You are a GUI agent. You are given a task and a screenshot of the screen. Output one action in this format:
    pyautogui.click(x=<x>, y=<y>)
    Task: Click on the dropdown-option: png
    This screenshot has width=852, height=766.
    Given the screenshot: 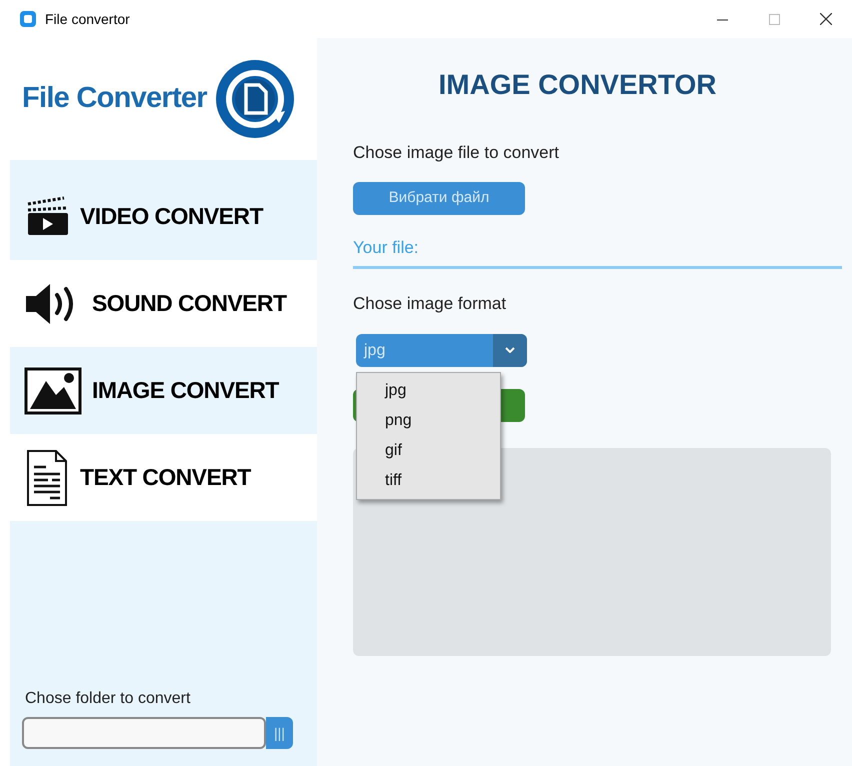 What is the action you would take?
    pyautogui.click(x=428, y=421)
    